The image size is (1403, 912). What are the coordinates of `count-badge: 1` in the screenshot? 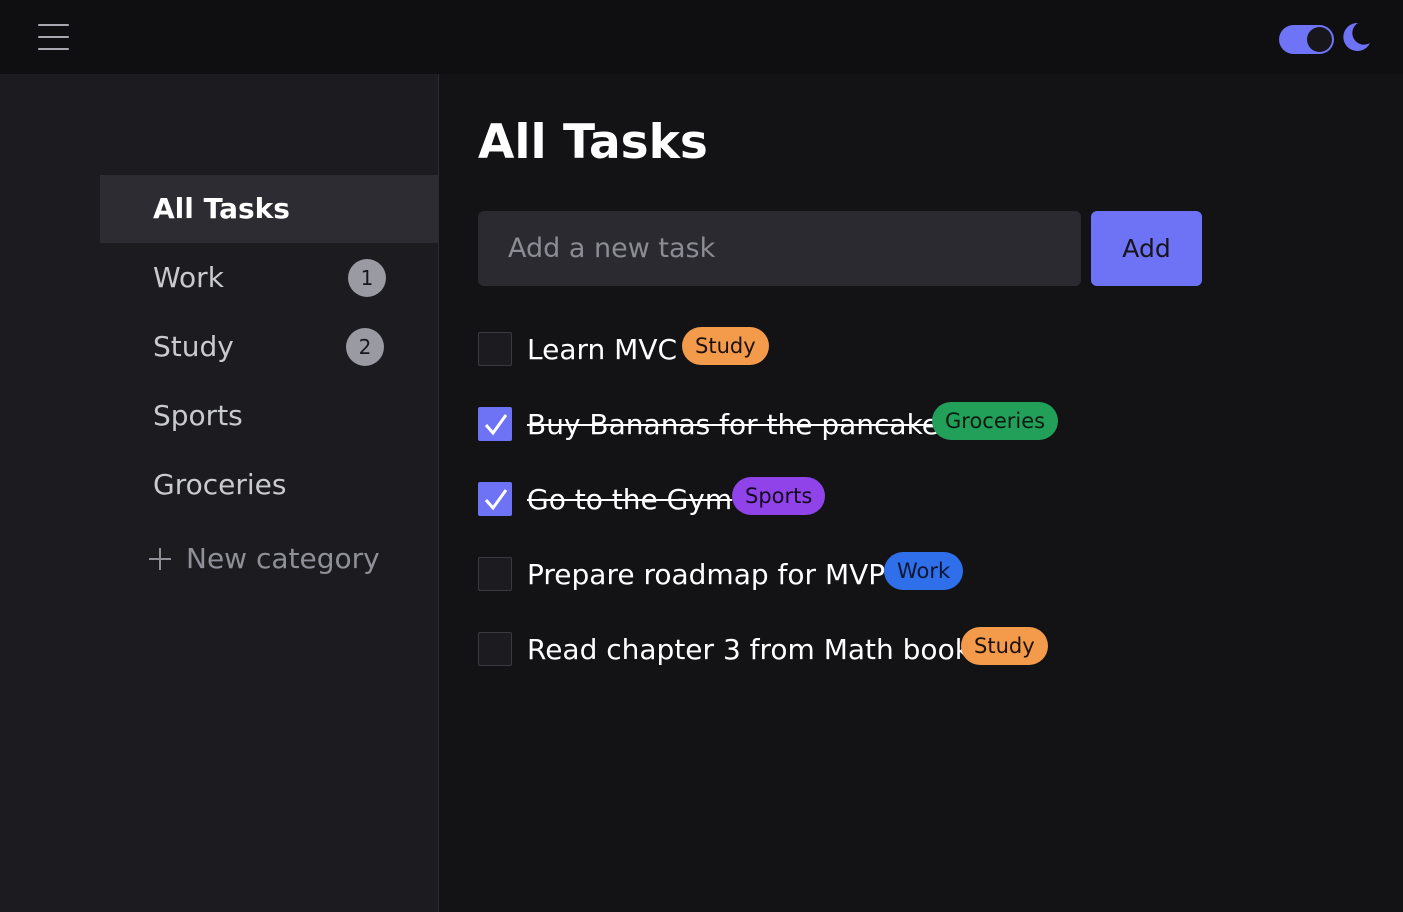 It's located at (367, 278).